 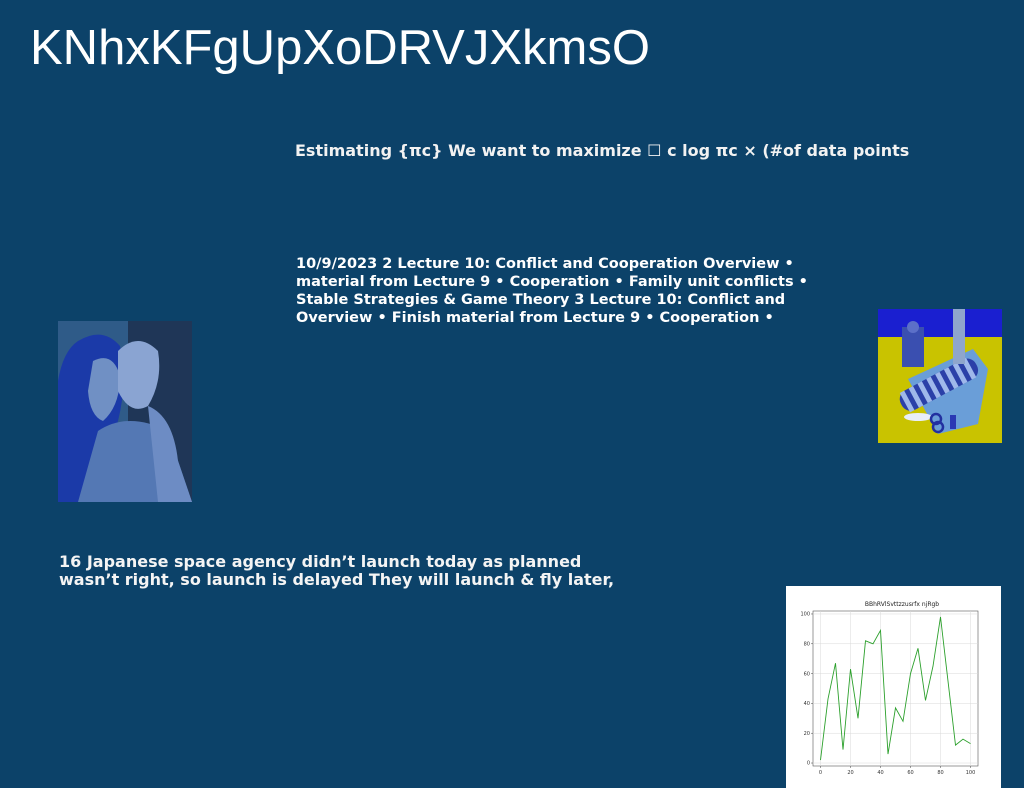 I want to click on chart-title: BBhRVlSvttzzusrfx njRgb, so click(x=902, y=604).